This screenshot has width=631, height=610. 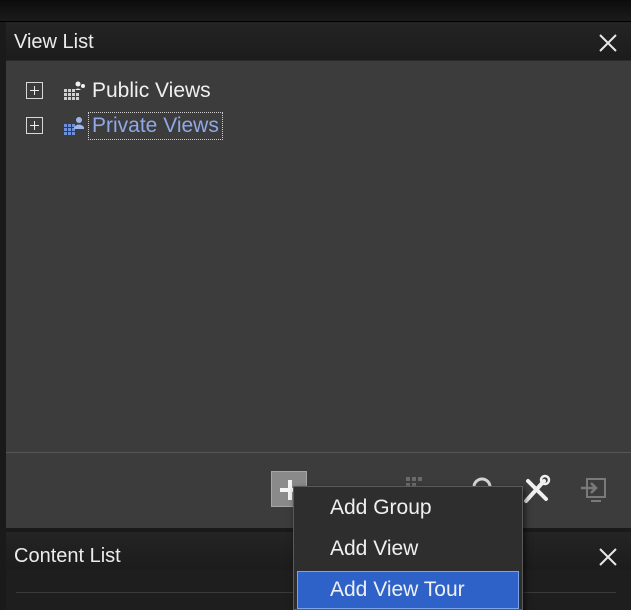 What do you see at coordinates (408, 508) in the screenshot?
I see `menu-item-add-group: Add Group` at bounding box center [408, 508].